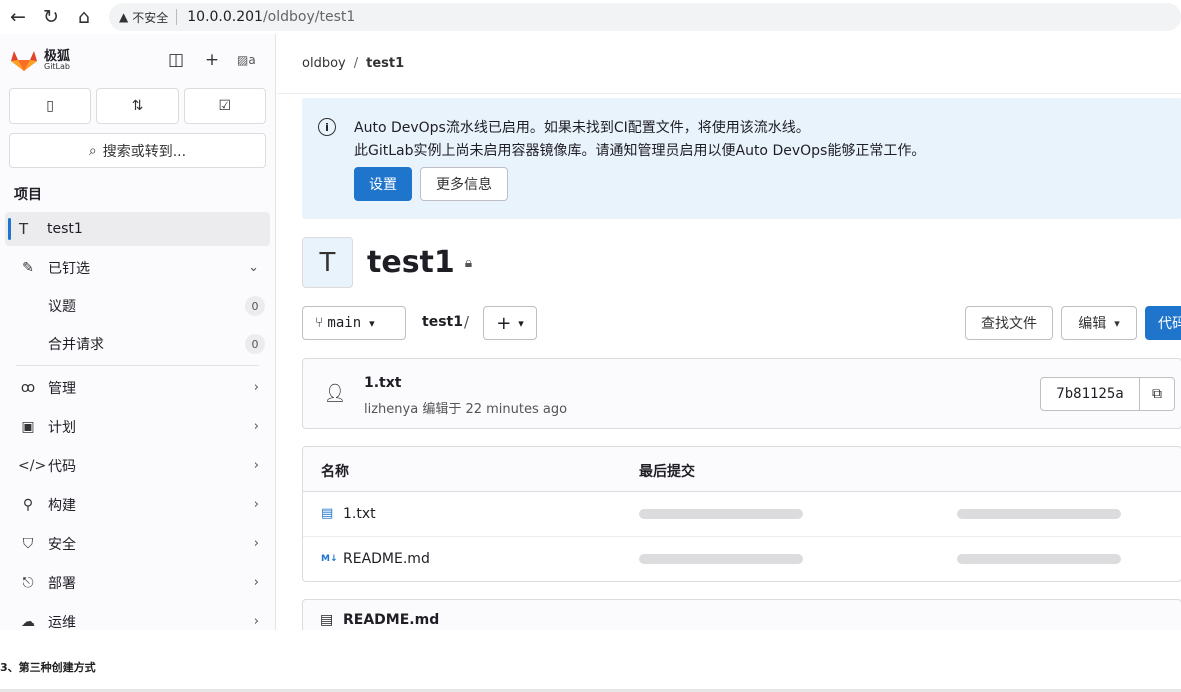 The image size is (1181, 692). I want to click on repo-path-root: test1, so click(442, 322).